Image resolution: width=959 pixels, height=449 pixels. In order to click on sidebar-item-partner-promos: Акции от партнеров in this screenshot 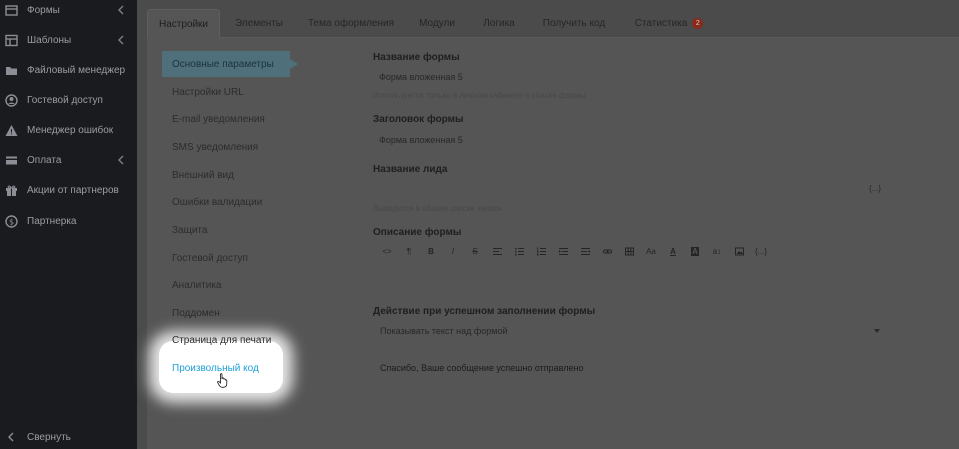, I will do `click(68, 190)`.